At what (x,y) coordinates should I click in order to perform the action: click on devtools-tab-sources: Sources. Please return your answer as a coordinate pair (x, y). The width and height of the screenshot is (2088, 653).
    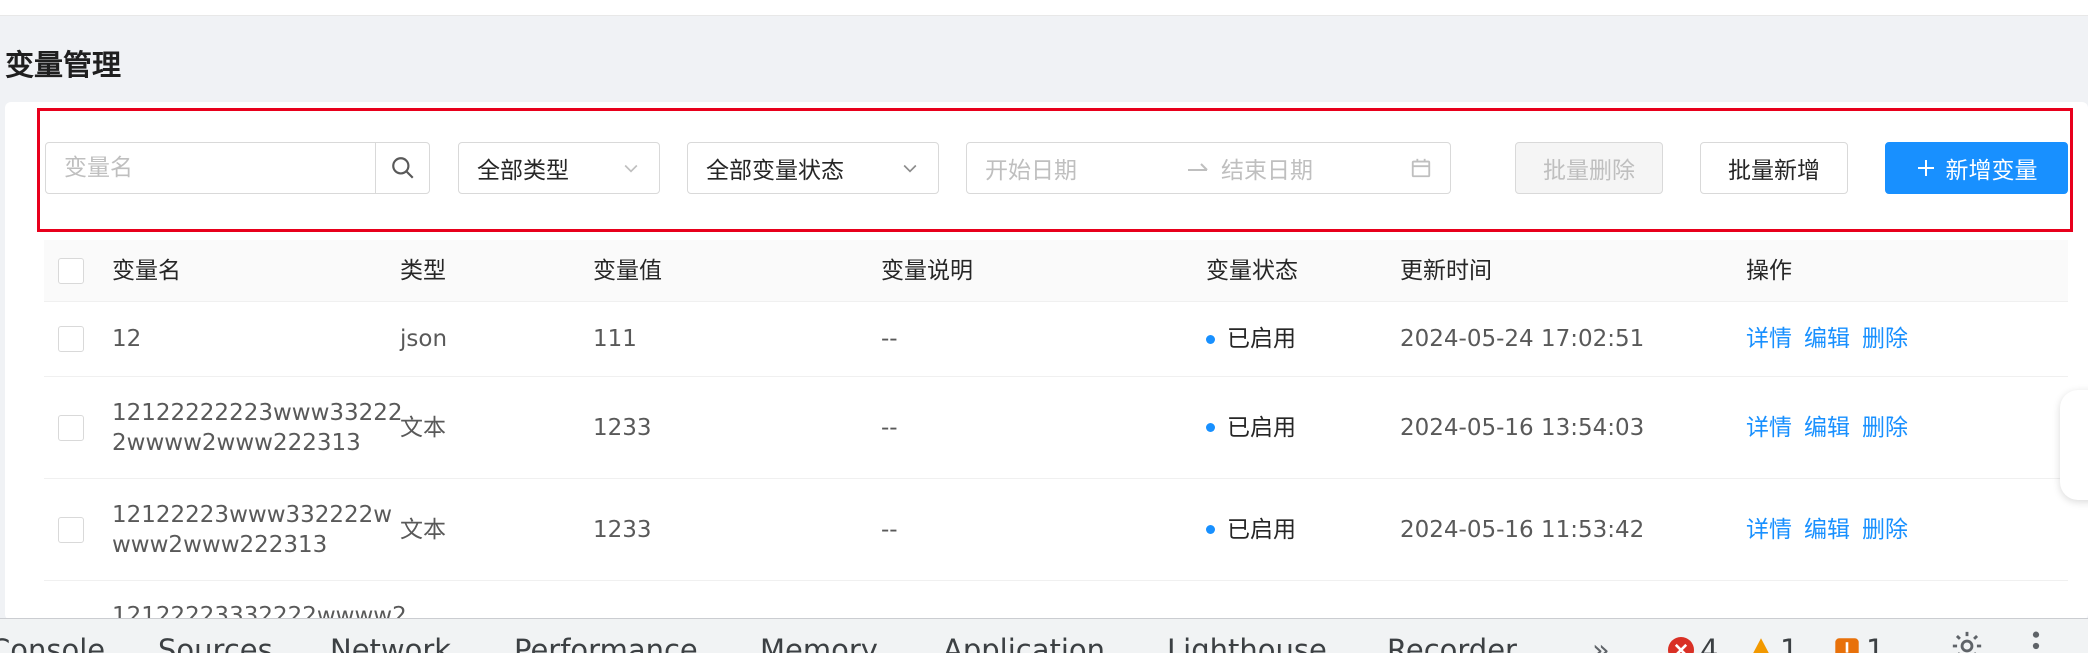
    Looking at the image, I should click on (215, 643).